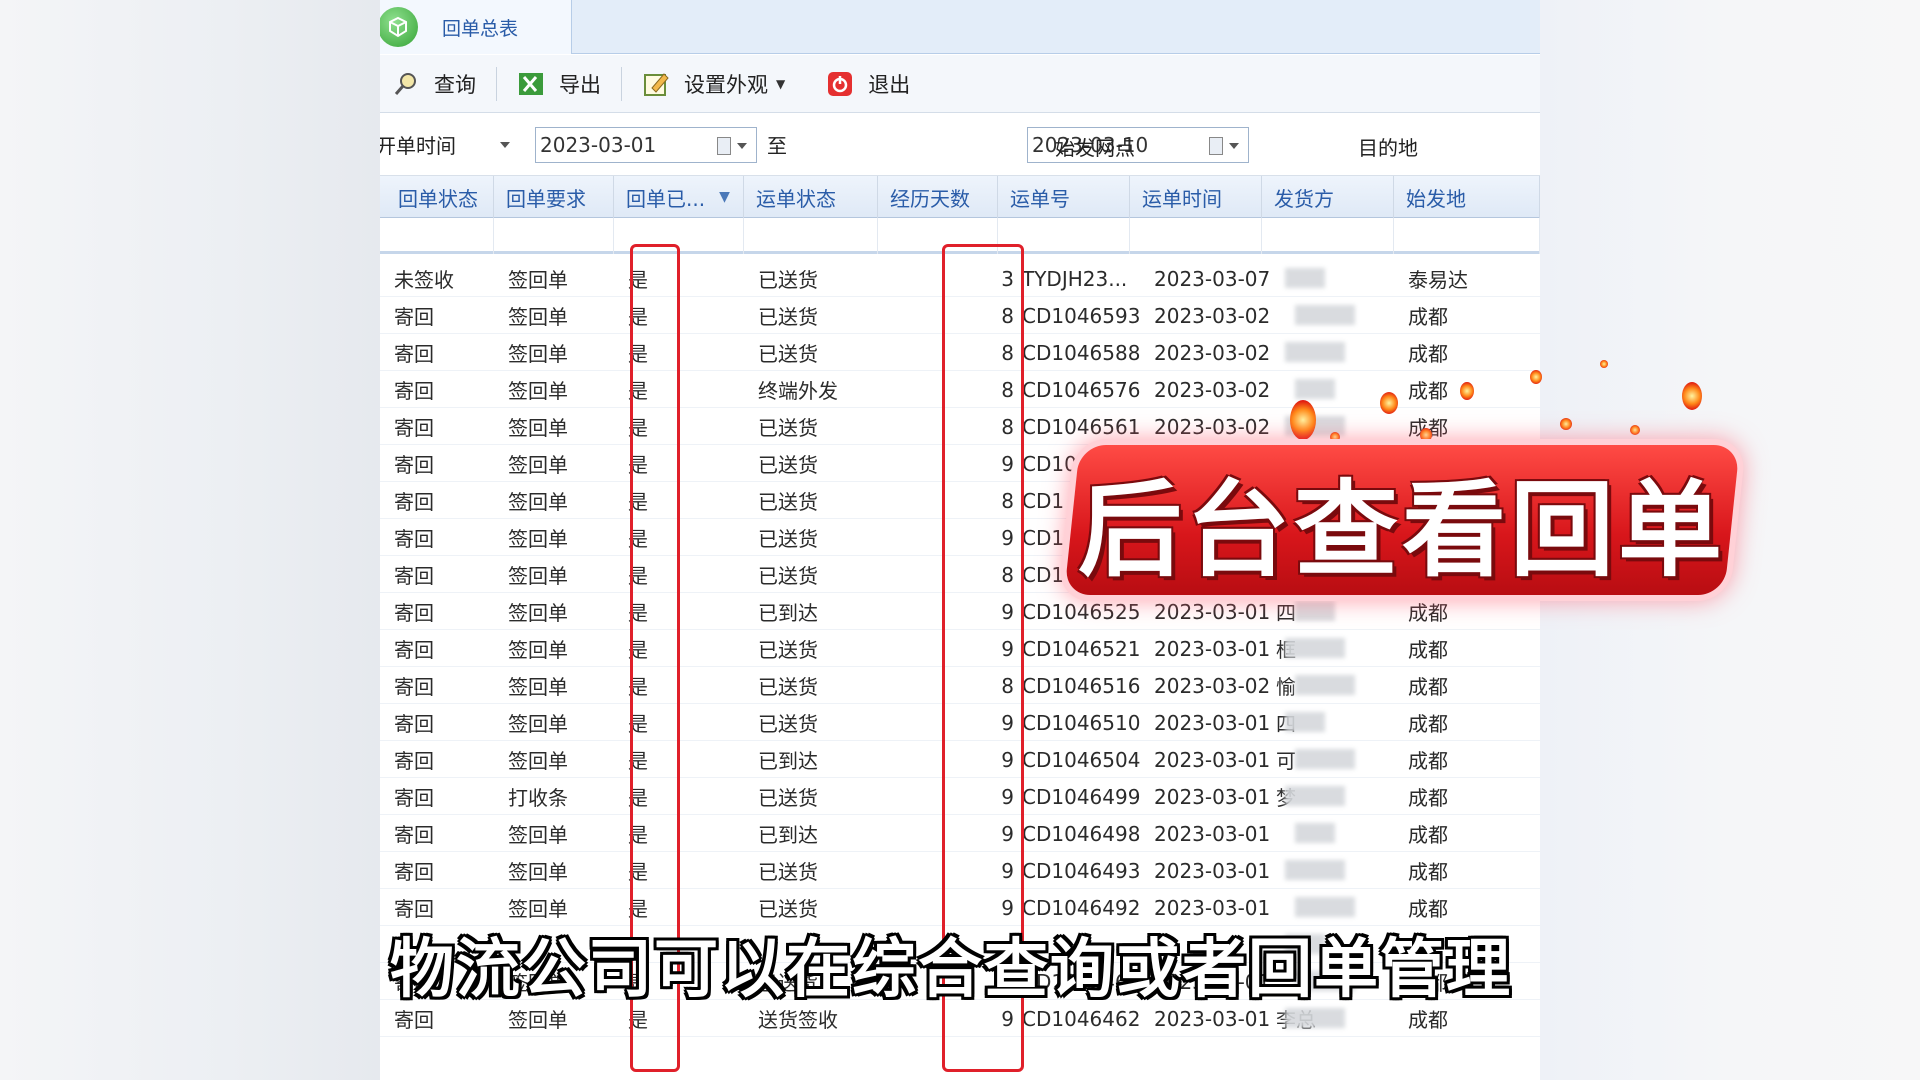 Image resolution: width=1920 pixels, height=1080 pixels. I want to click on query-button: 查询, so click(434, 84).